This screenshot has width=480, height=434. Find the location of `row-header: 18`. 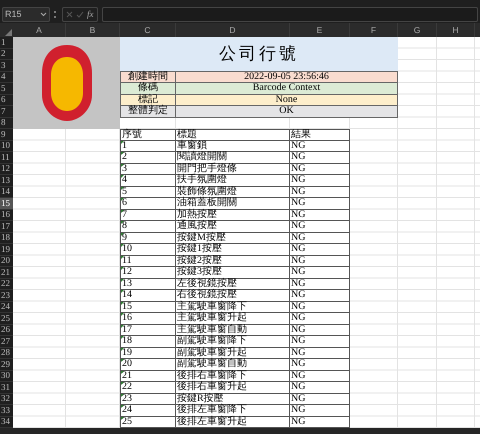

row-header: 18 is located at coordinates (6, 238).